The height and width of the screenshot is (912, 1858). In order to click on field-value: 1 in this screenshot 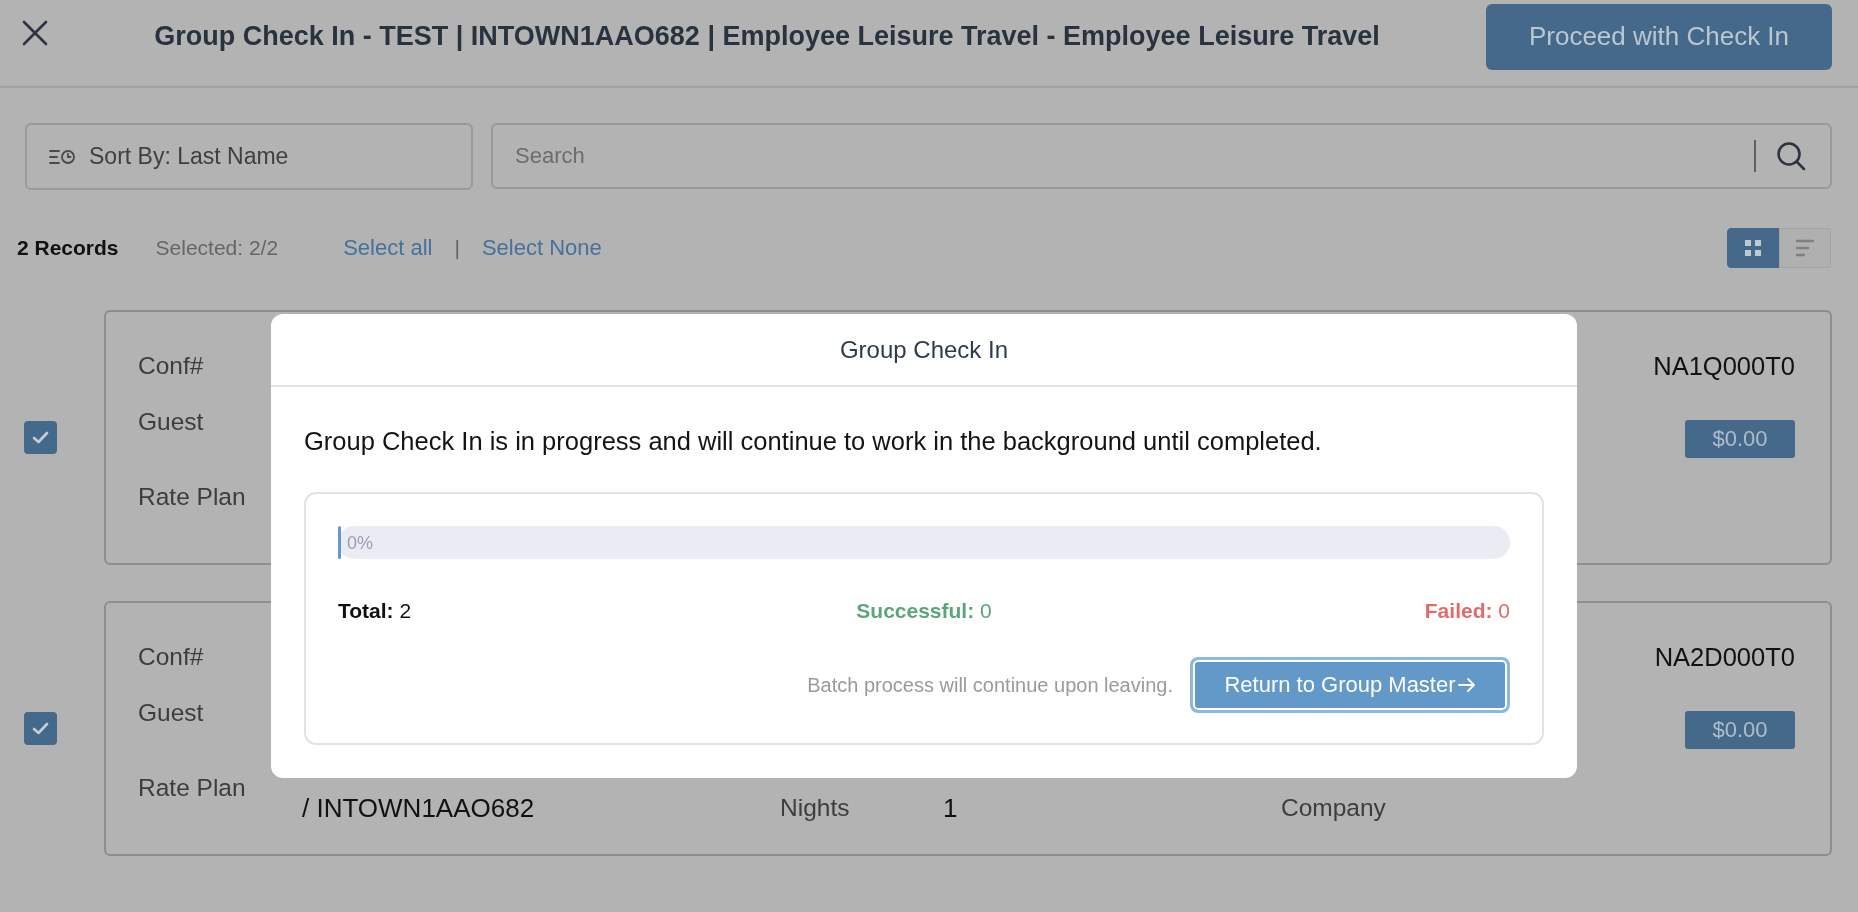, I will do `click(951, 808)`.